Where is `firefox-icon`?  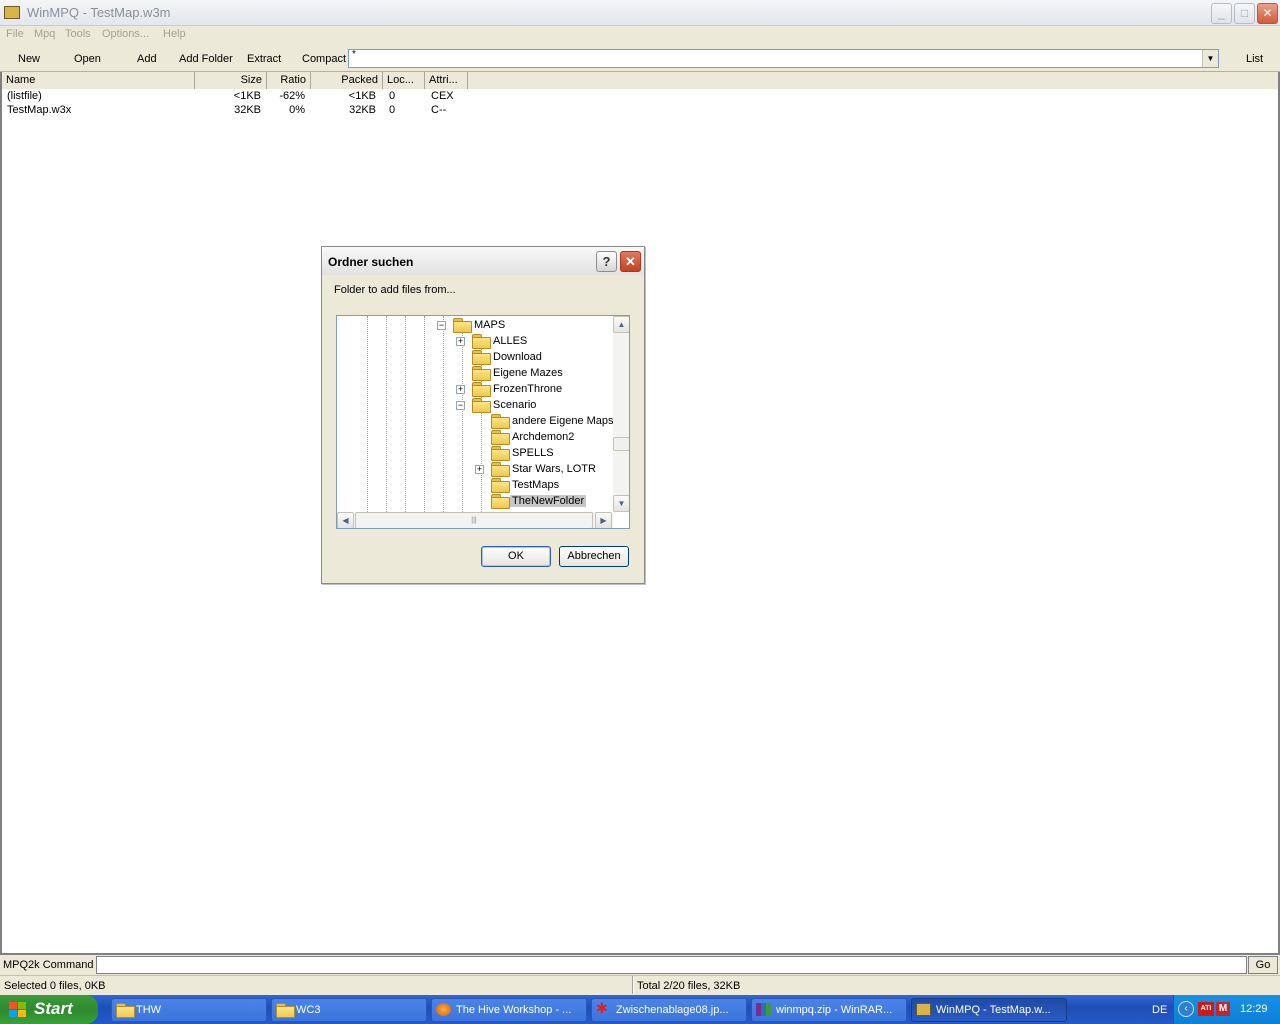 firefox-icon is located at coordinates (443, 1009).